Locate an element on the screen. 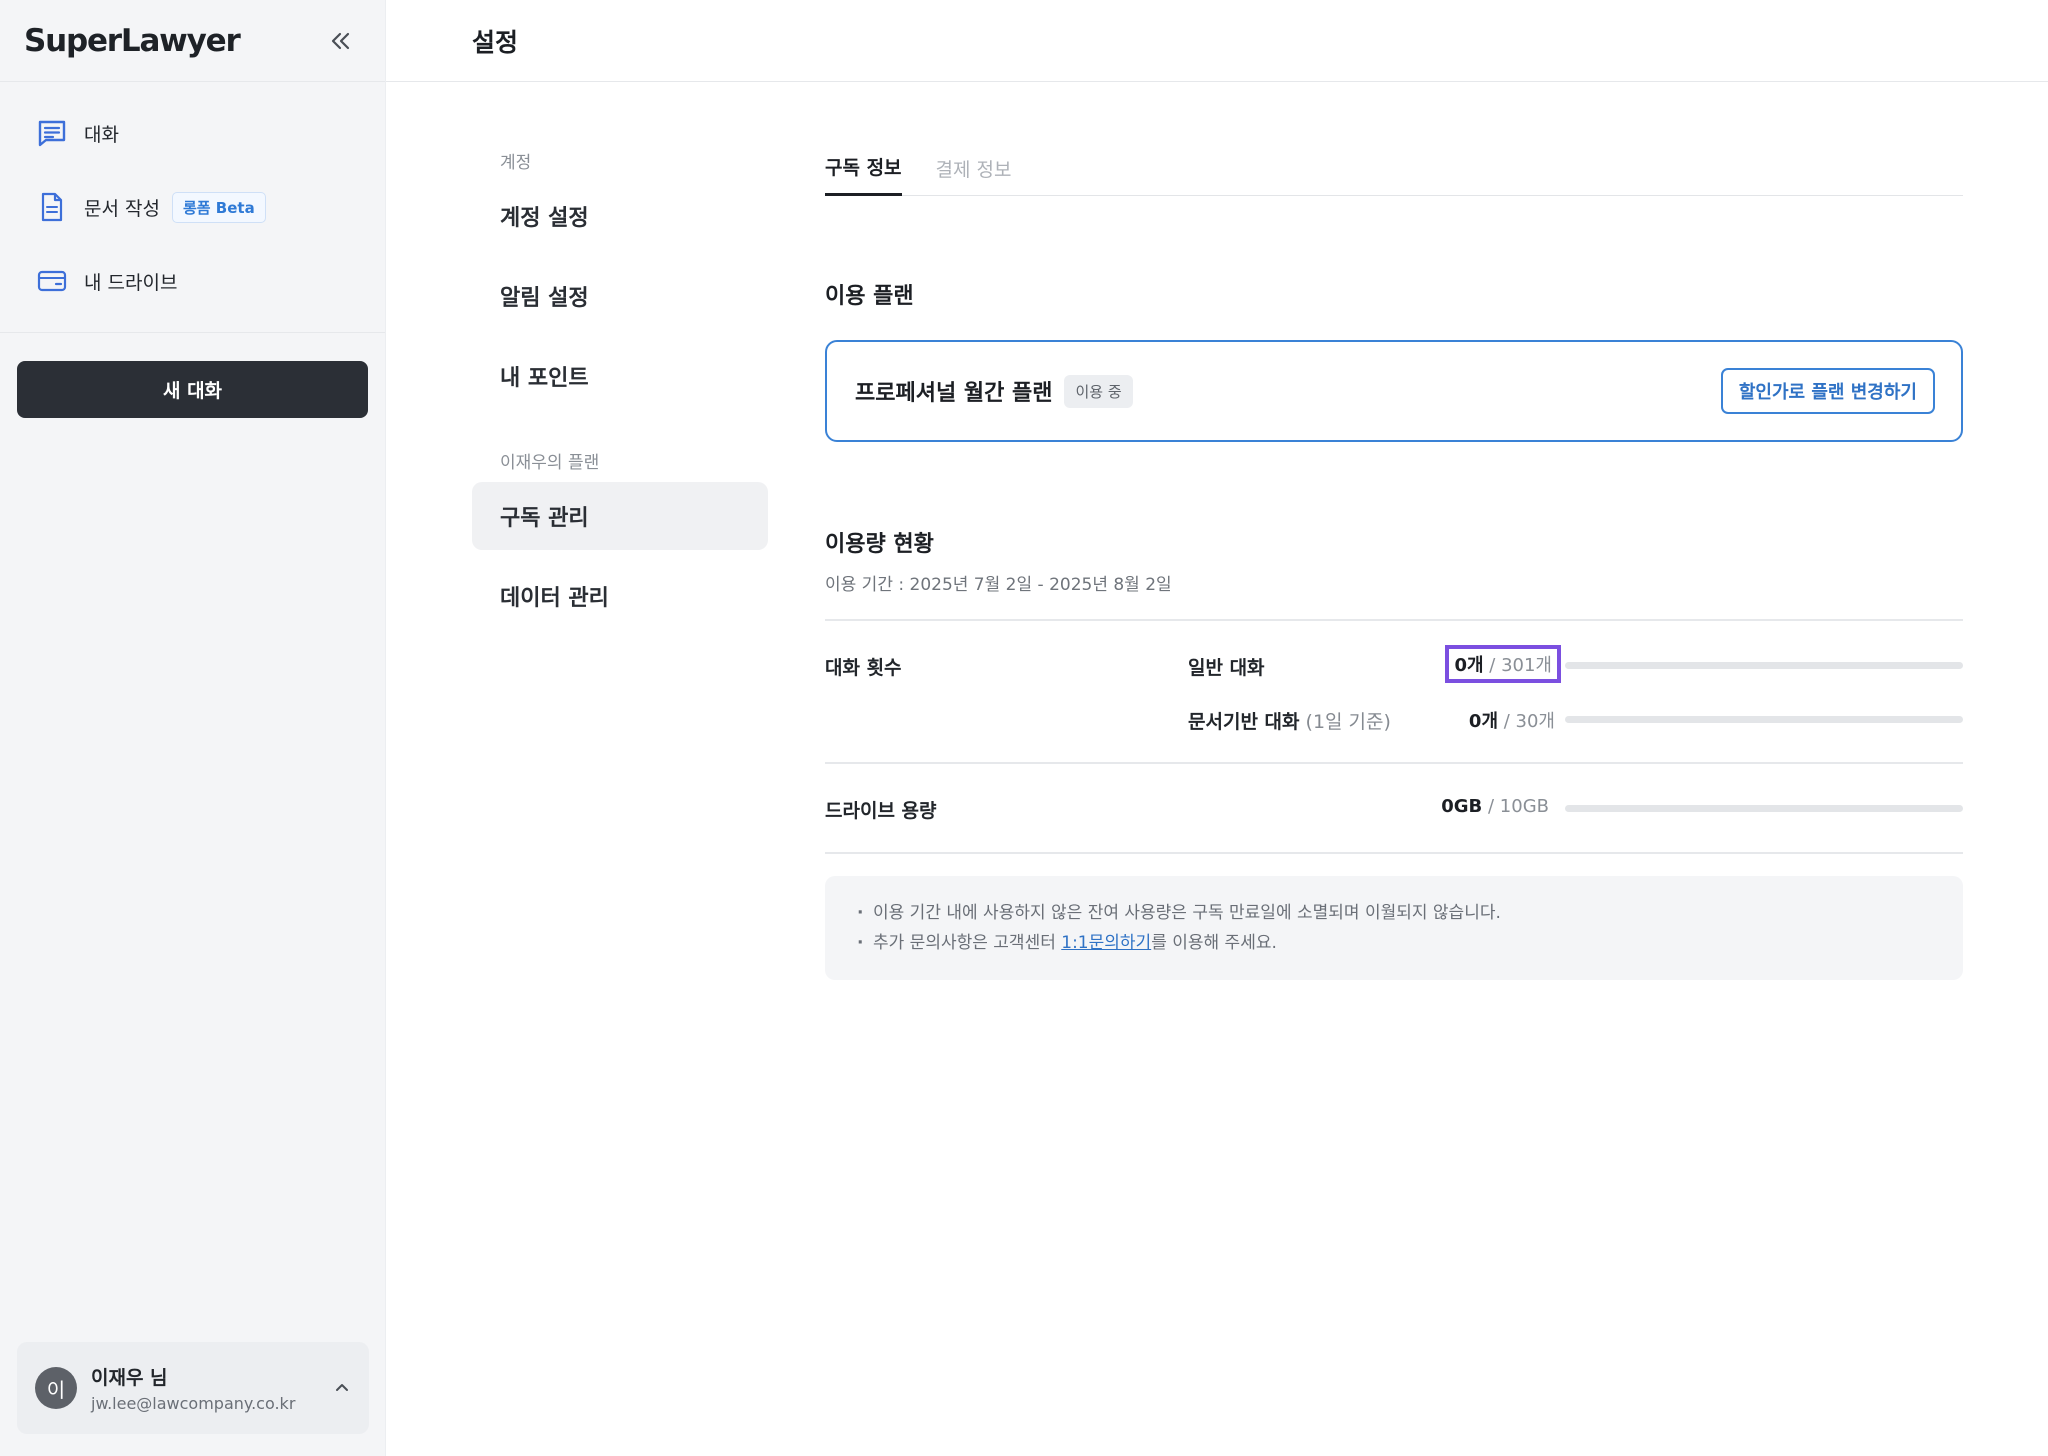  sidebar-item-label: 대화 is located at coordinates (101, 134).